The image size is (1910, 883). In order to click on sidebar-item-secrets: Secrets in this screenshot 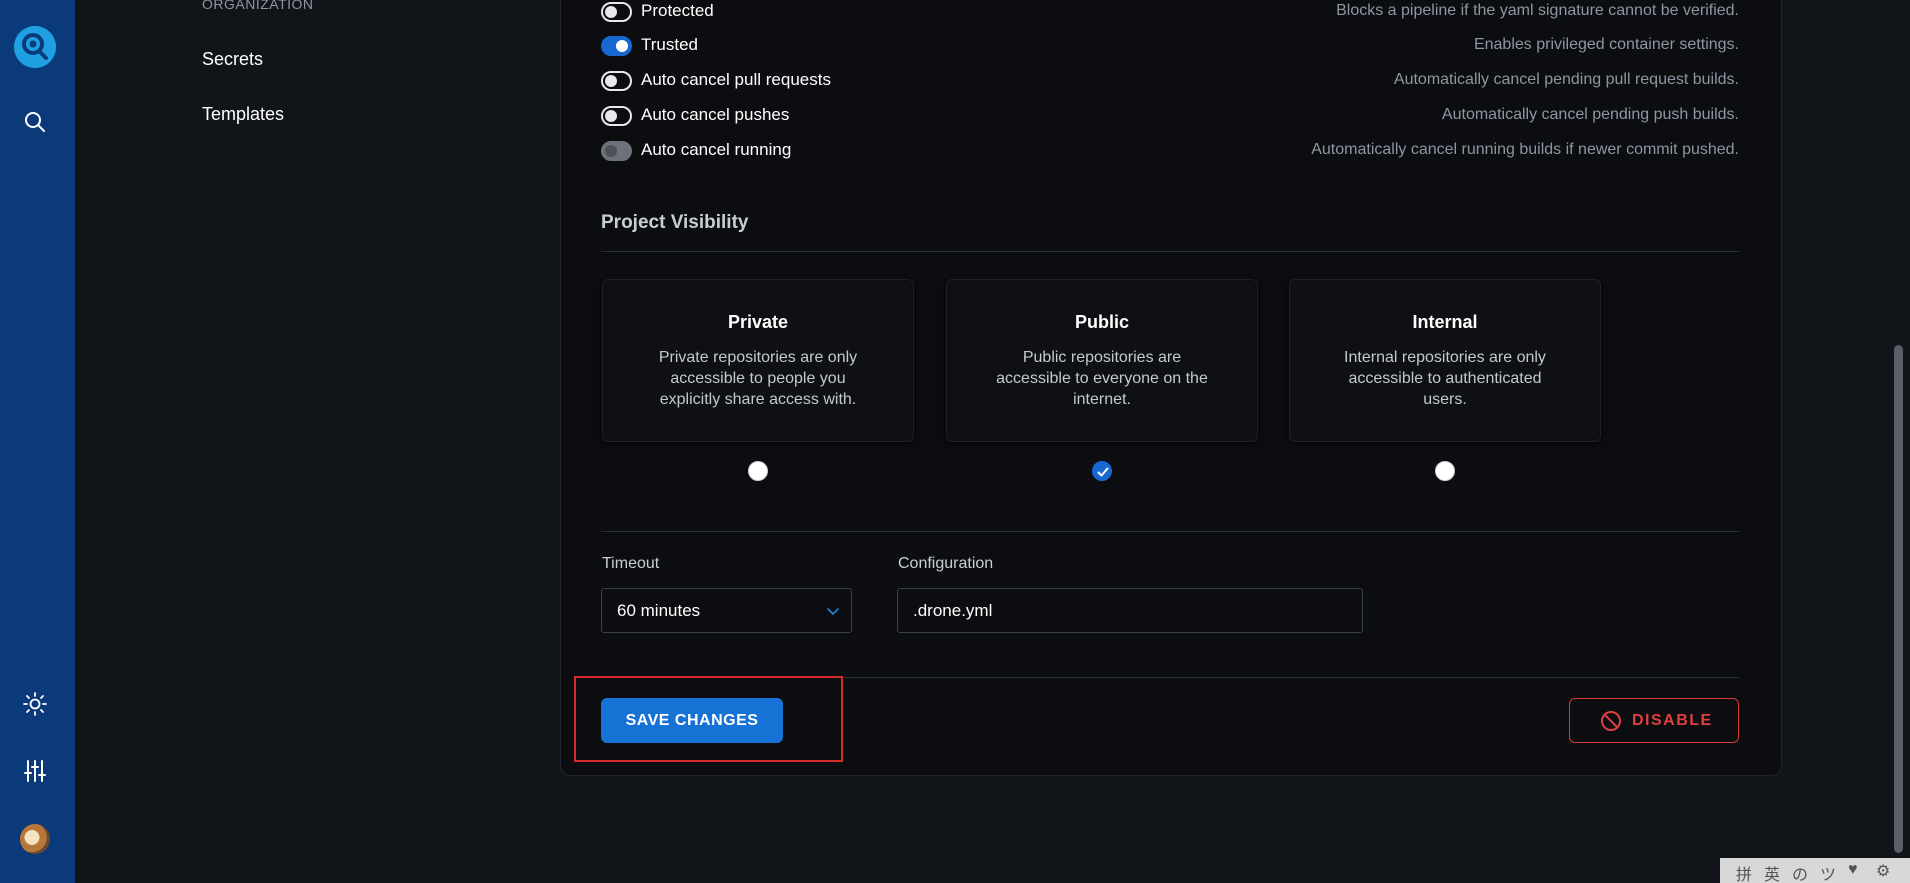, I will do `click(232, 59)`.